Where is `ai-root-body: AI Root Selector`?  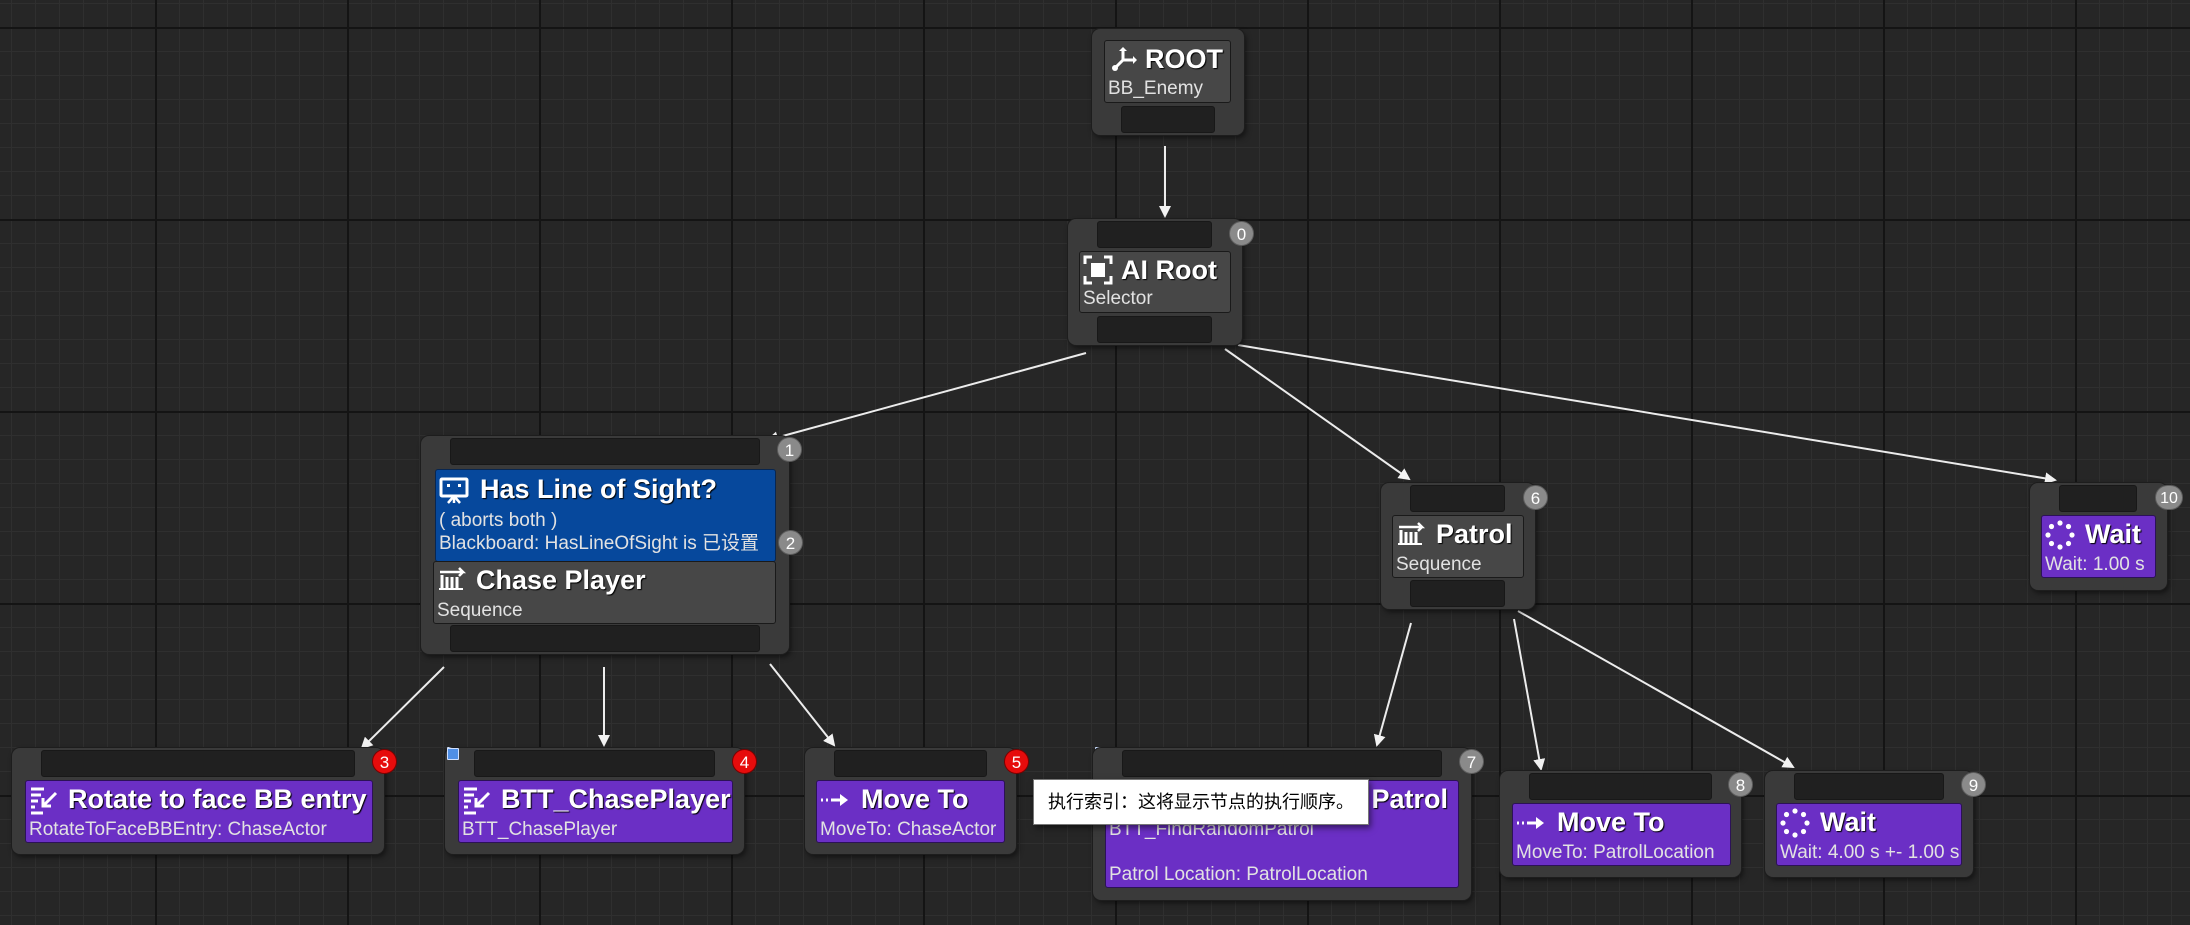 ai-root-body: AI Root Selector is located at coordinates (1155, 282).